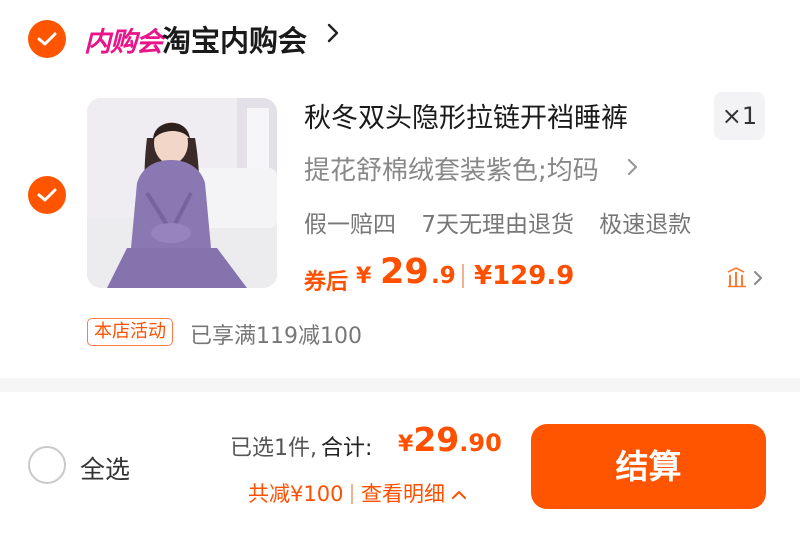 Image resolution: width=800 pixels, height=548 pixels. I want to click on total-decimal: .90, so click(480, 443).